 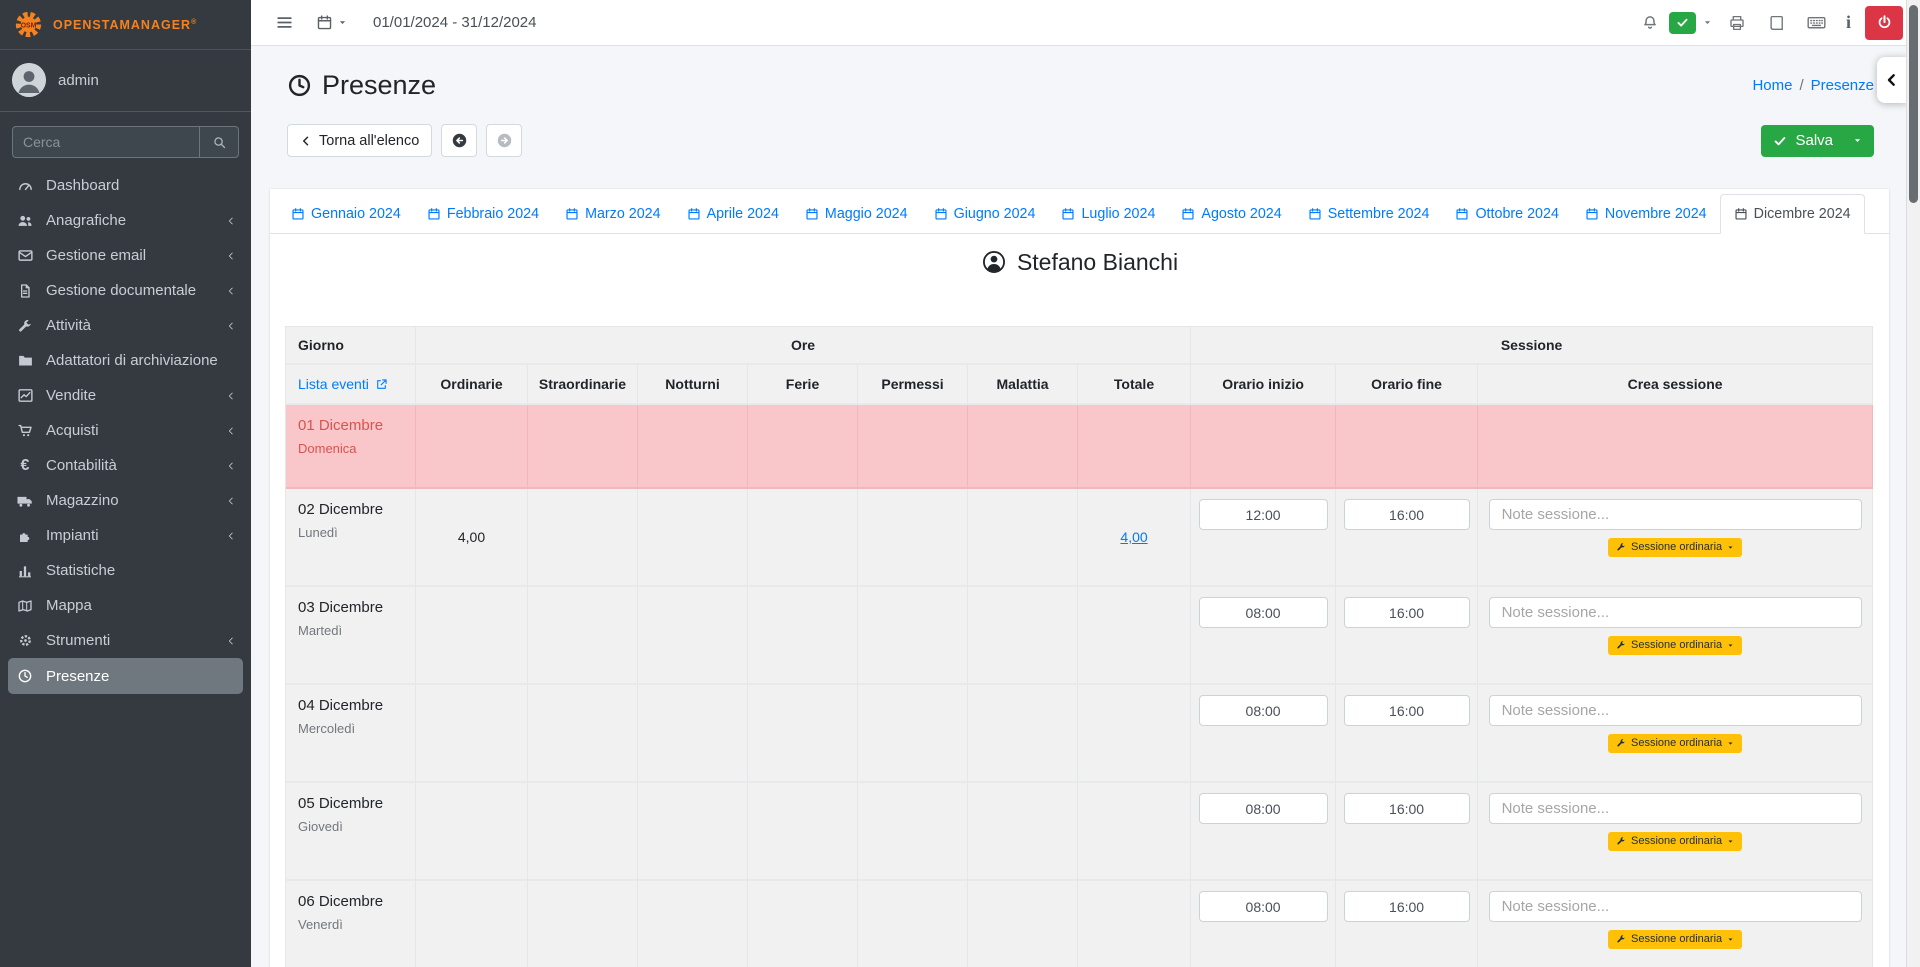 I want to click on tab-luglio-2024: Luglio 2024, so click(x=1108, y=214).